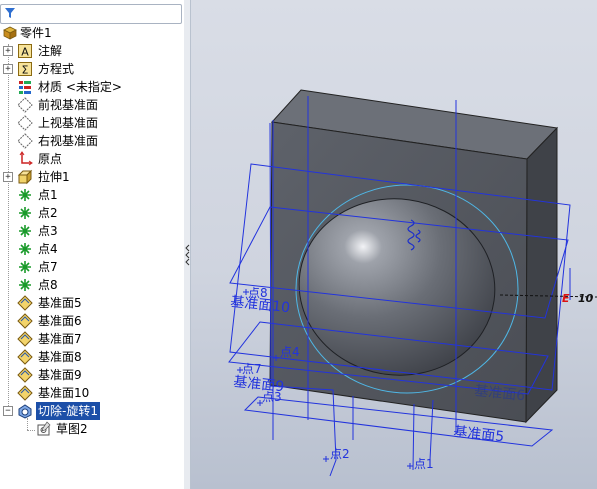  I want to click on point-label-7: 点7, so click(252, 369).